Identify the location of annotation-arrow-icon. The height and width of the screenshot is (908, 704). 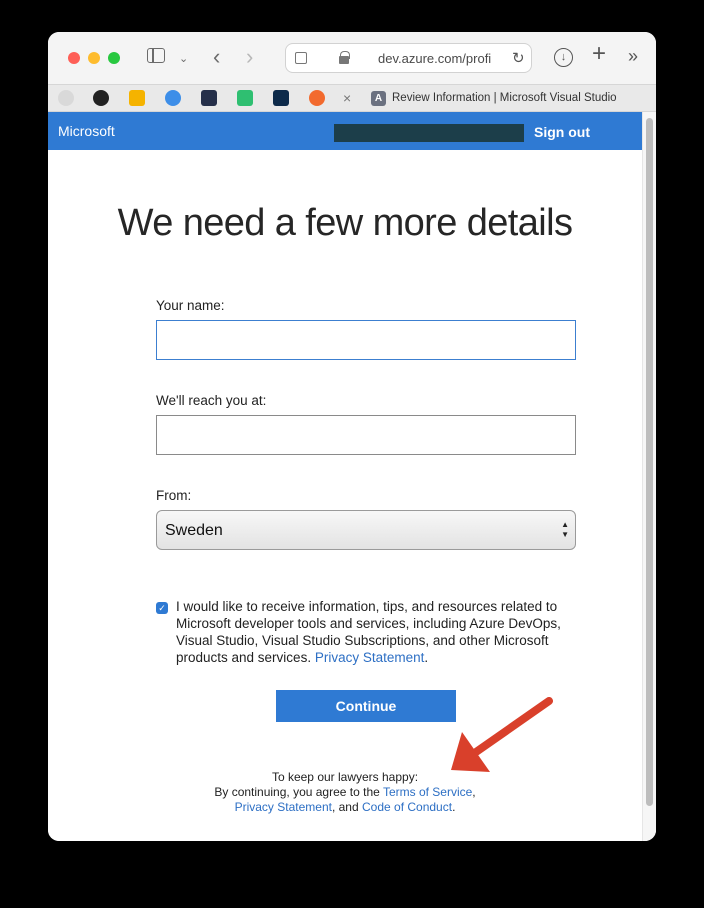
(502, 734).